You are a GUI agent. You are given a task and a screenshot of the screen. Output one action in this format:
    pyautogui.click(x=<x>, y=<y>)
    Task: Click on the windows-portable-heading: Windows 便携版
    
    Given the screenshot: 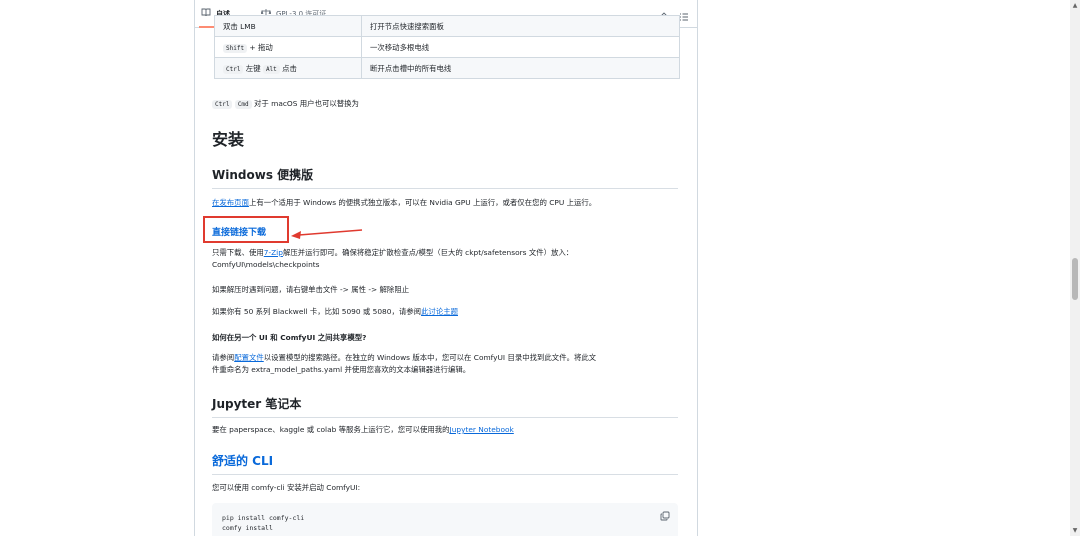 What is the action you would take?
    pyautogui.click(x=445, y=177)
    